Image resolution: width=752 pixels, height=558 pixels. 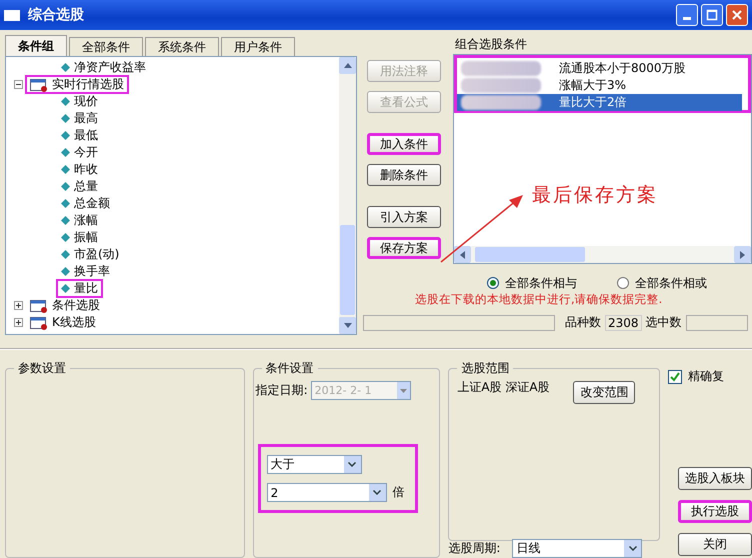 What do you see at coordinates (63, 322) in the screenshot?
I see `tree-item: K线选股` at bounding box center [63, 322].